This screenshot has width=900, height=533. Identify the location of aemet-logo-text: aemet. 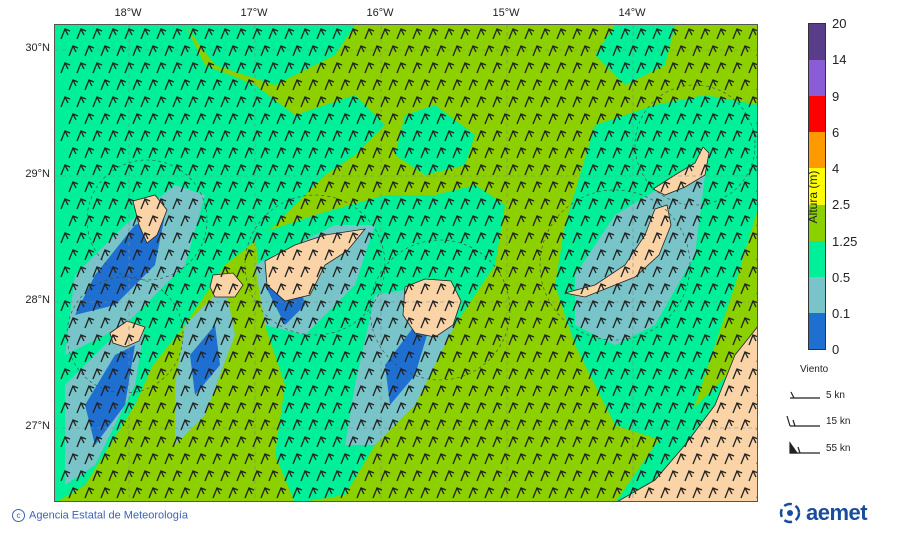
(837, 512).